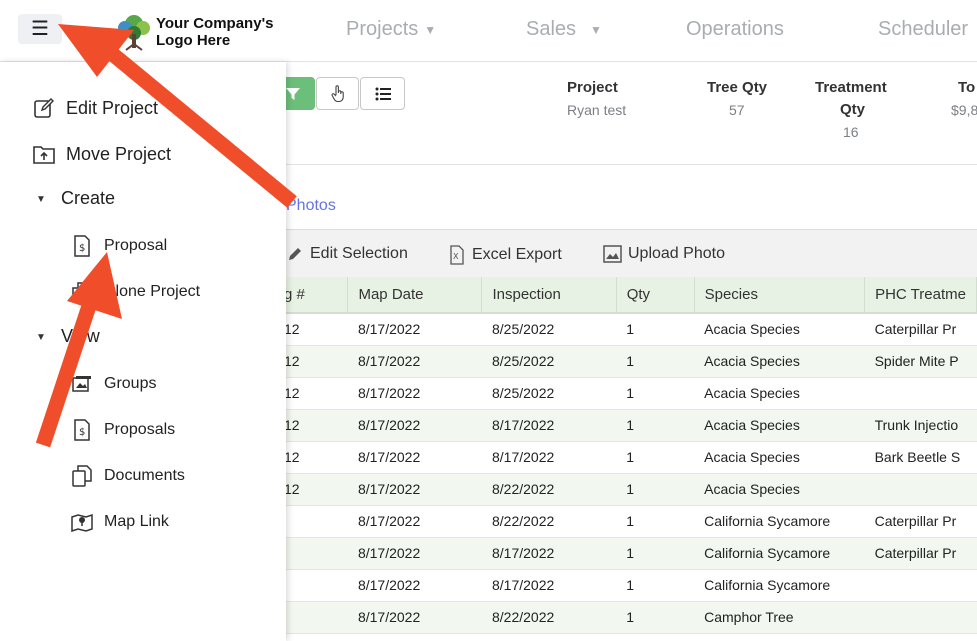  Describe the element at coordinates (292, 93) in the screenshot. I see `filter-icon` at that location.